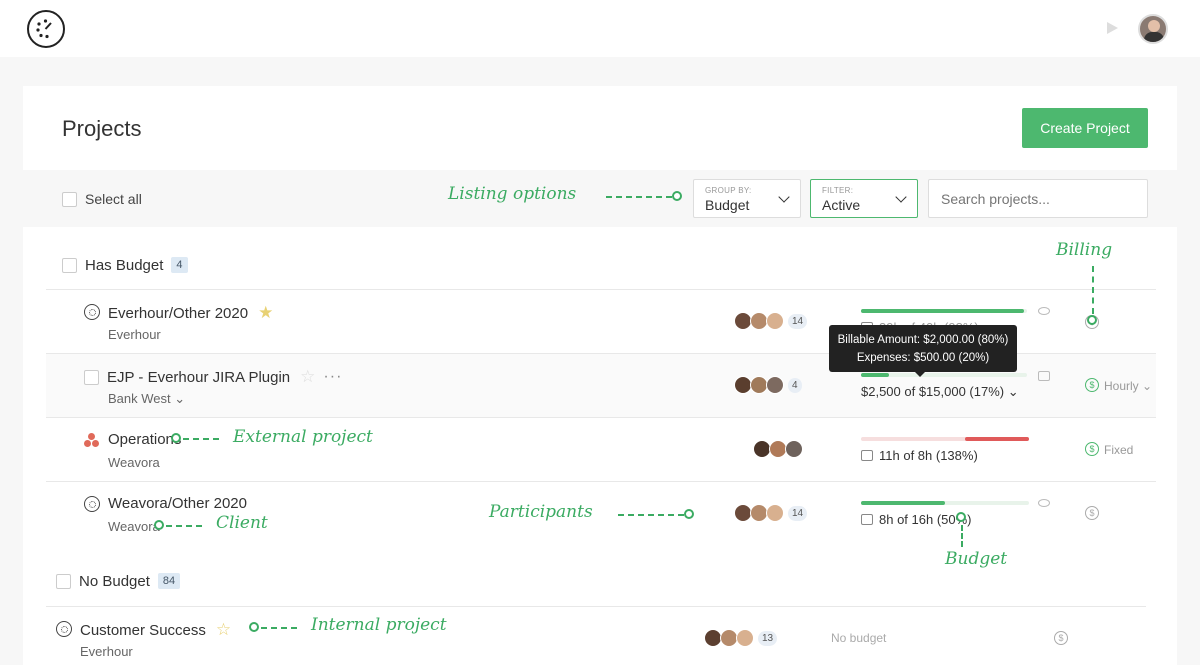 The image size is (1200, 665). I want to click on annotation-internal-project: Internal project, so click(379, 625).